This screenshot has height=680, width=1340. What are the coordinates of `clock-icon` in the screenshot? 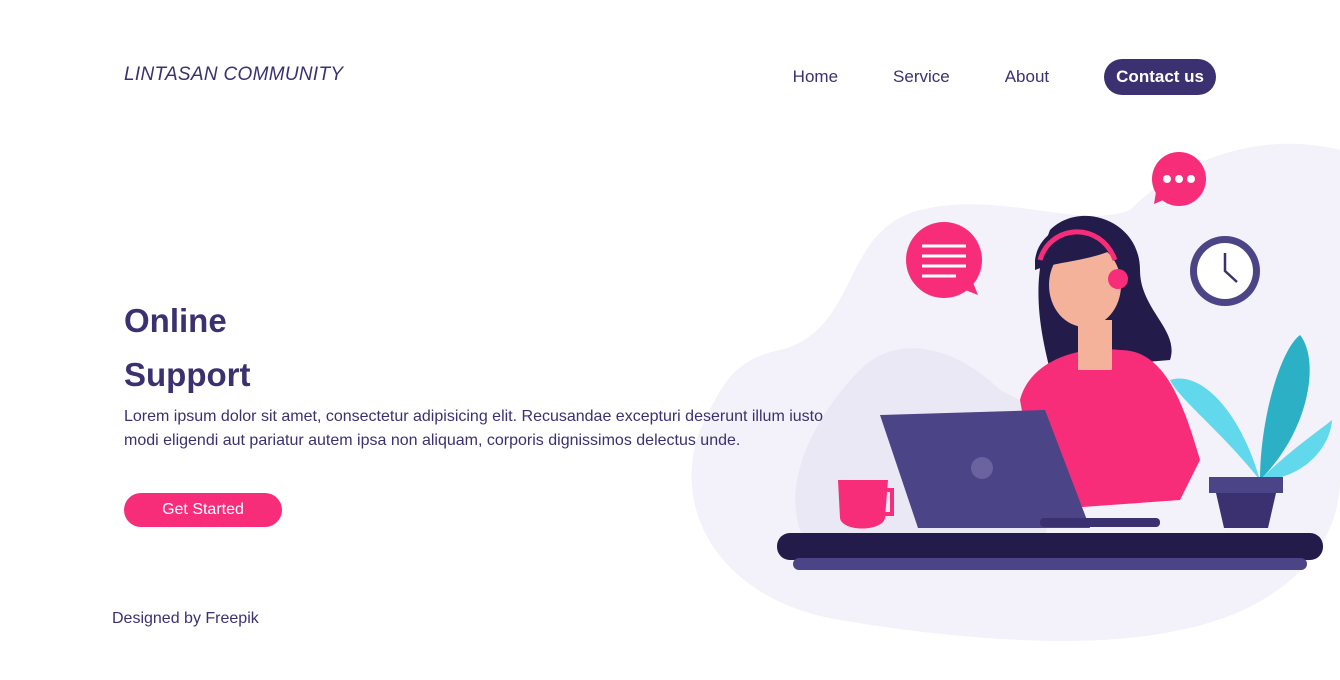 It's located at (1225, 271).